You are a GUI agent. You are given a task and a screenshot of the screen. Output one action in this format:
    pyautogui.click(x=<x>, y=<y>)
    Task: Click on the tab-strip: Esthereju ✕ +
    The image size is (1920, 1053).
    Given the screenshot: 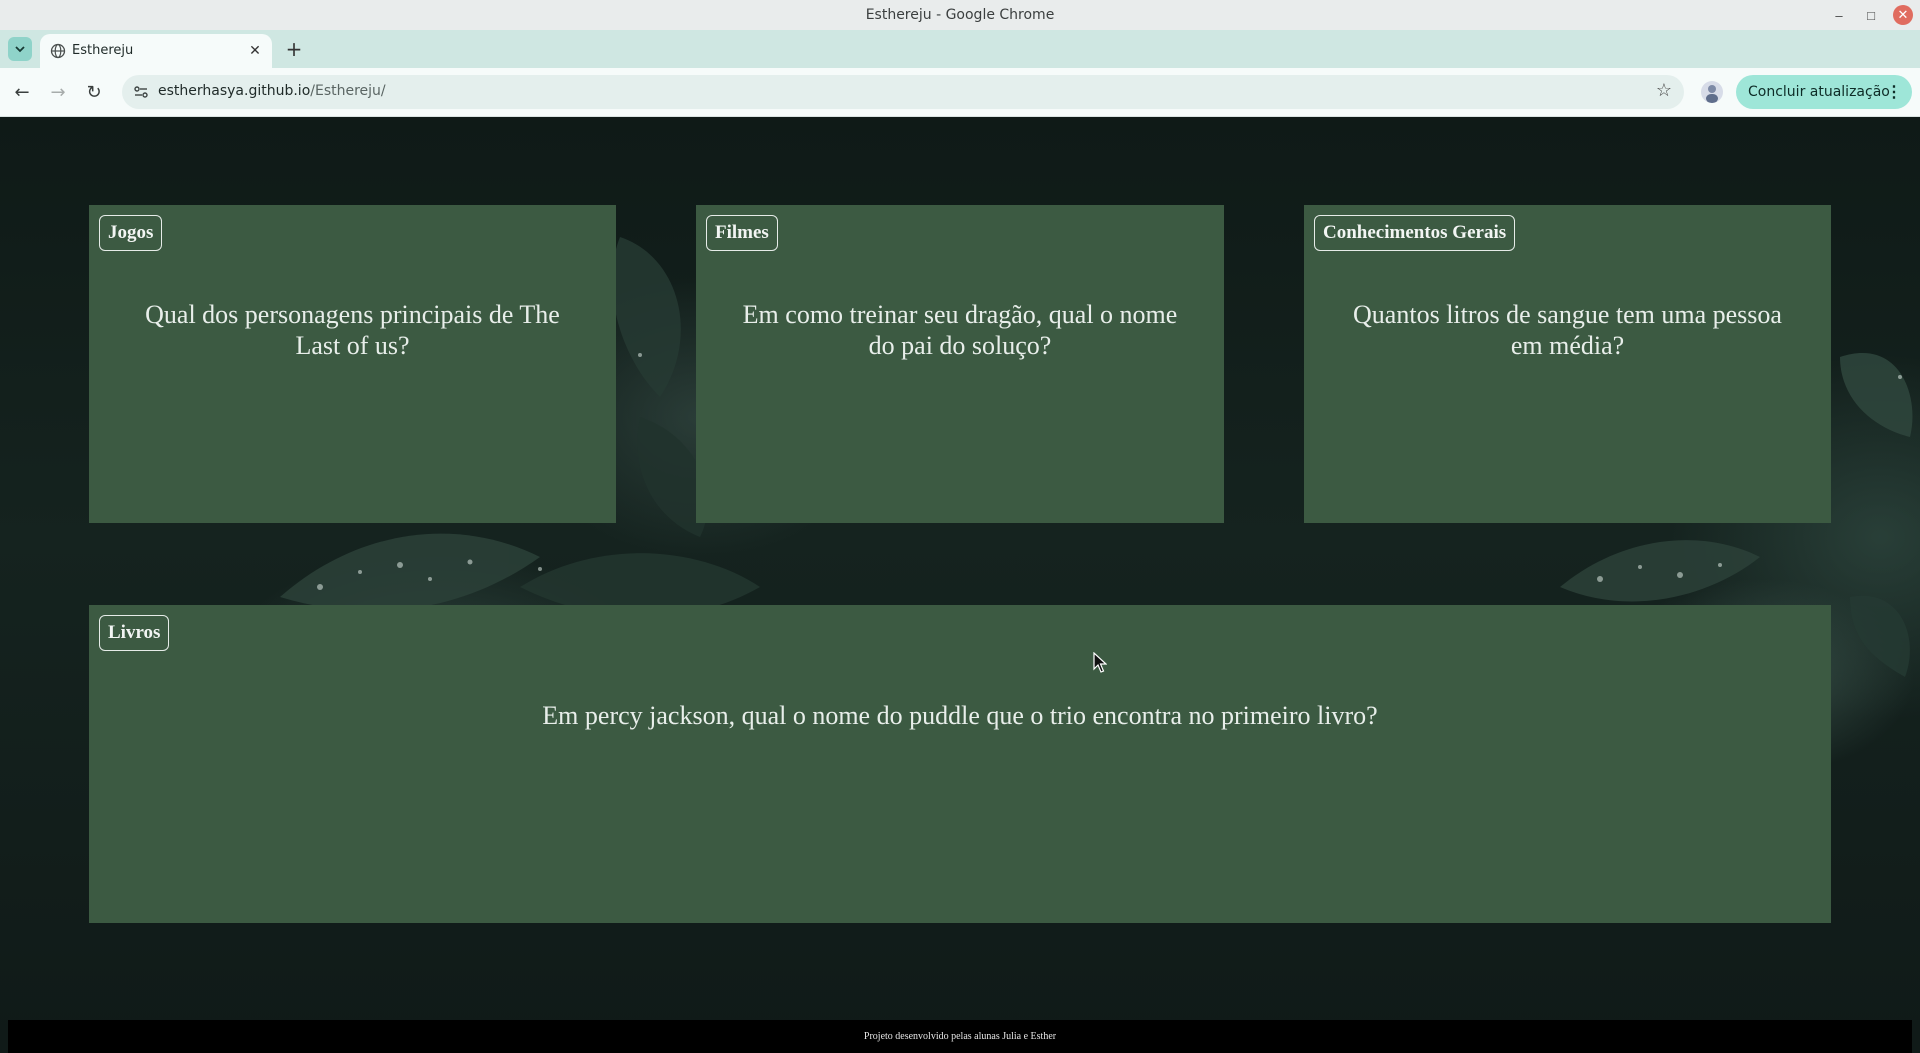 What is the action you would take?
    pyautogui.click(x=960, y=49)
    